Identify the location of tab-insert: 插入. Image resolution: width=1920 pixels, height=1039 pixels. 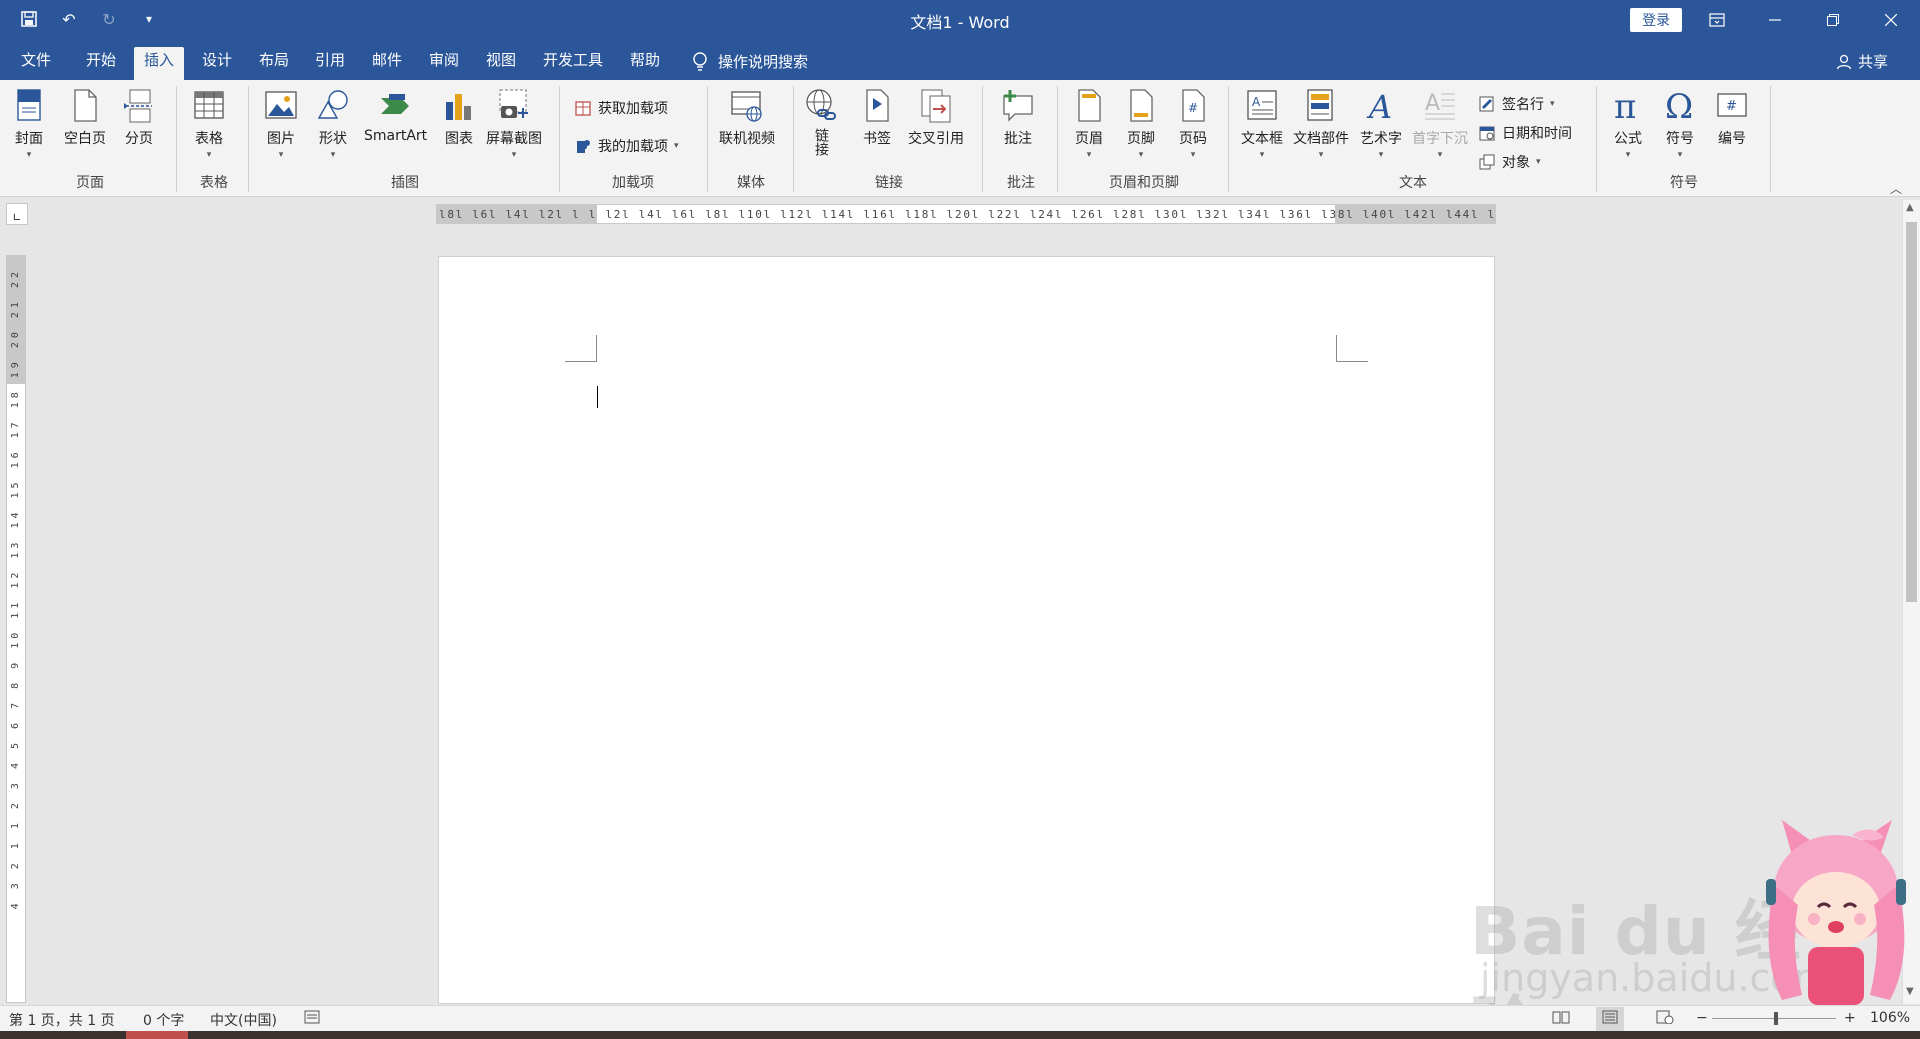
(159, 63).